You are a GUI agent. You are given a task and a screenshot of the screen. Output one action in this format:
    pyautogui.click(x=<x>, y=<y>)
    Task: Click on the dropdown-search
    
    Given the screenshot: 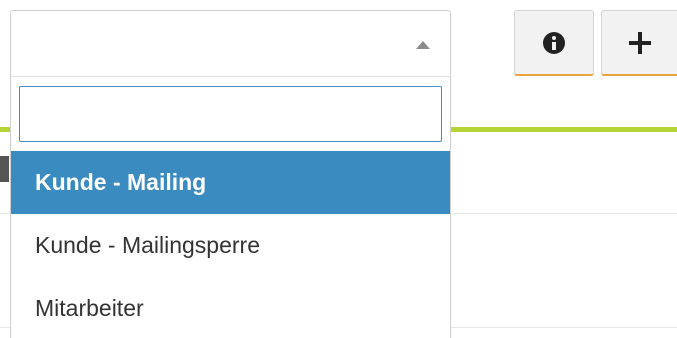 What is the action you would take?
    pyautogui.click(x=230, y=114)
    